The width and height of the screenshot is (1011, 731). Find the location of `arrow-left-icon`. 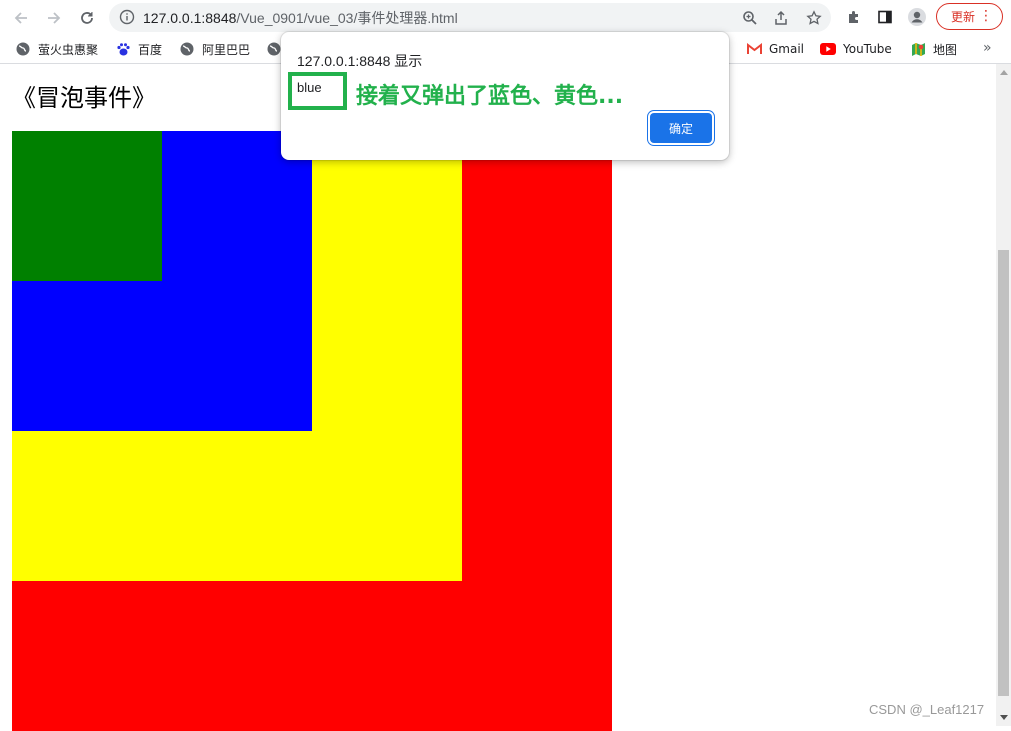

arrow-left-icon is located at coordinates (20, 18).